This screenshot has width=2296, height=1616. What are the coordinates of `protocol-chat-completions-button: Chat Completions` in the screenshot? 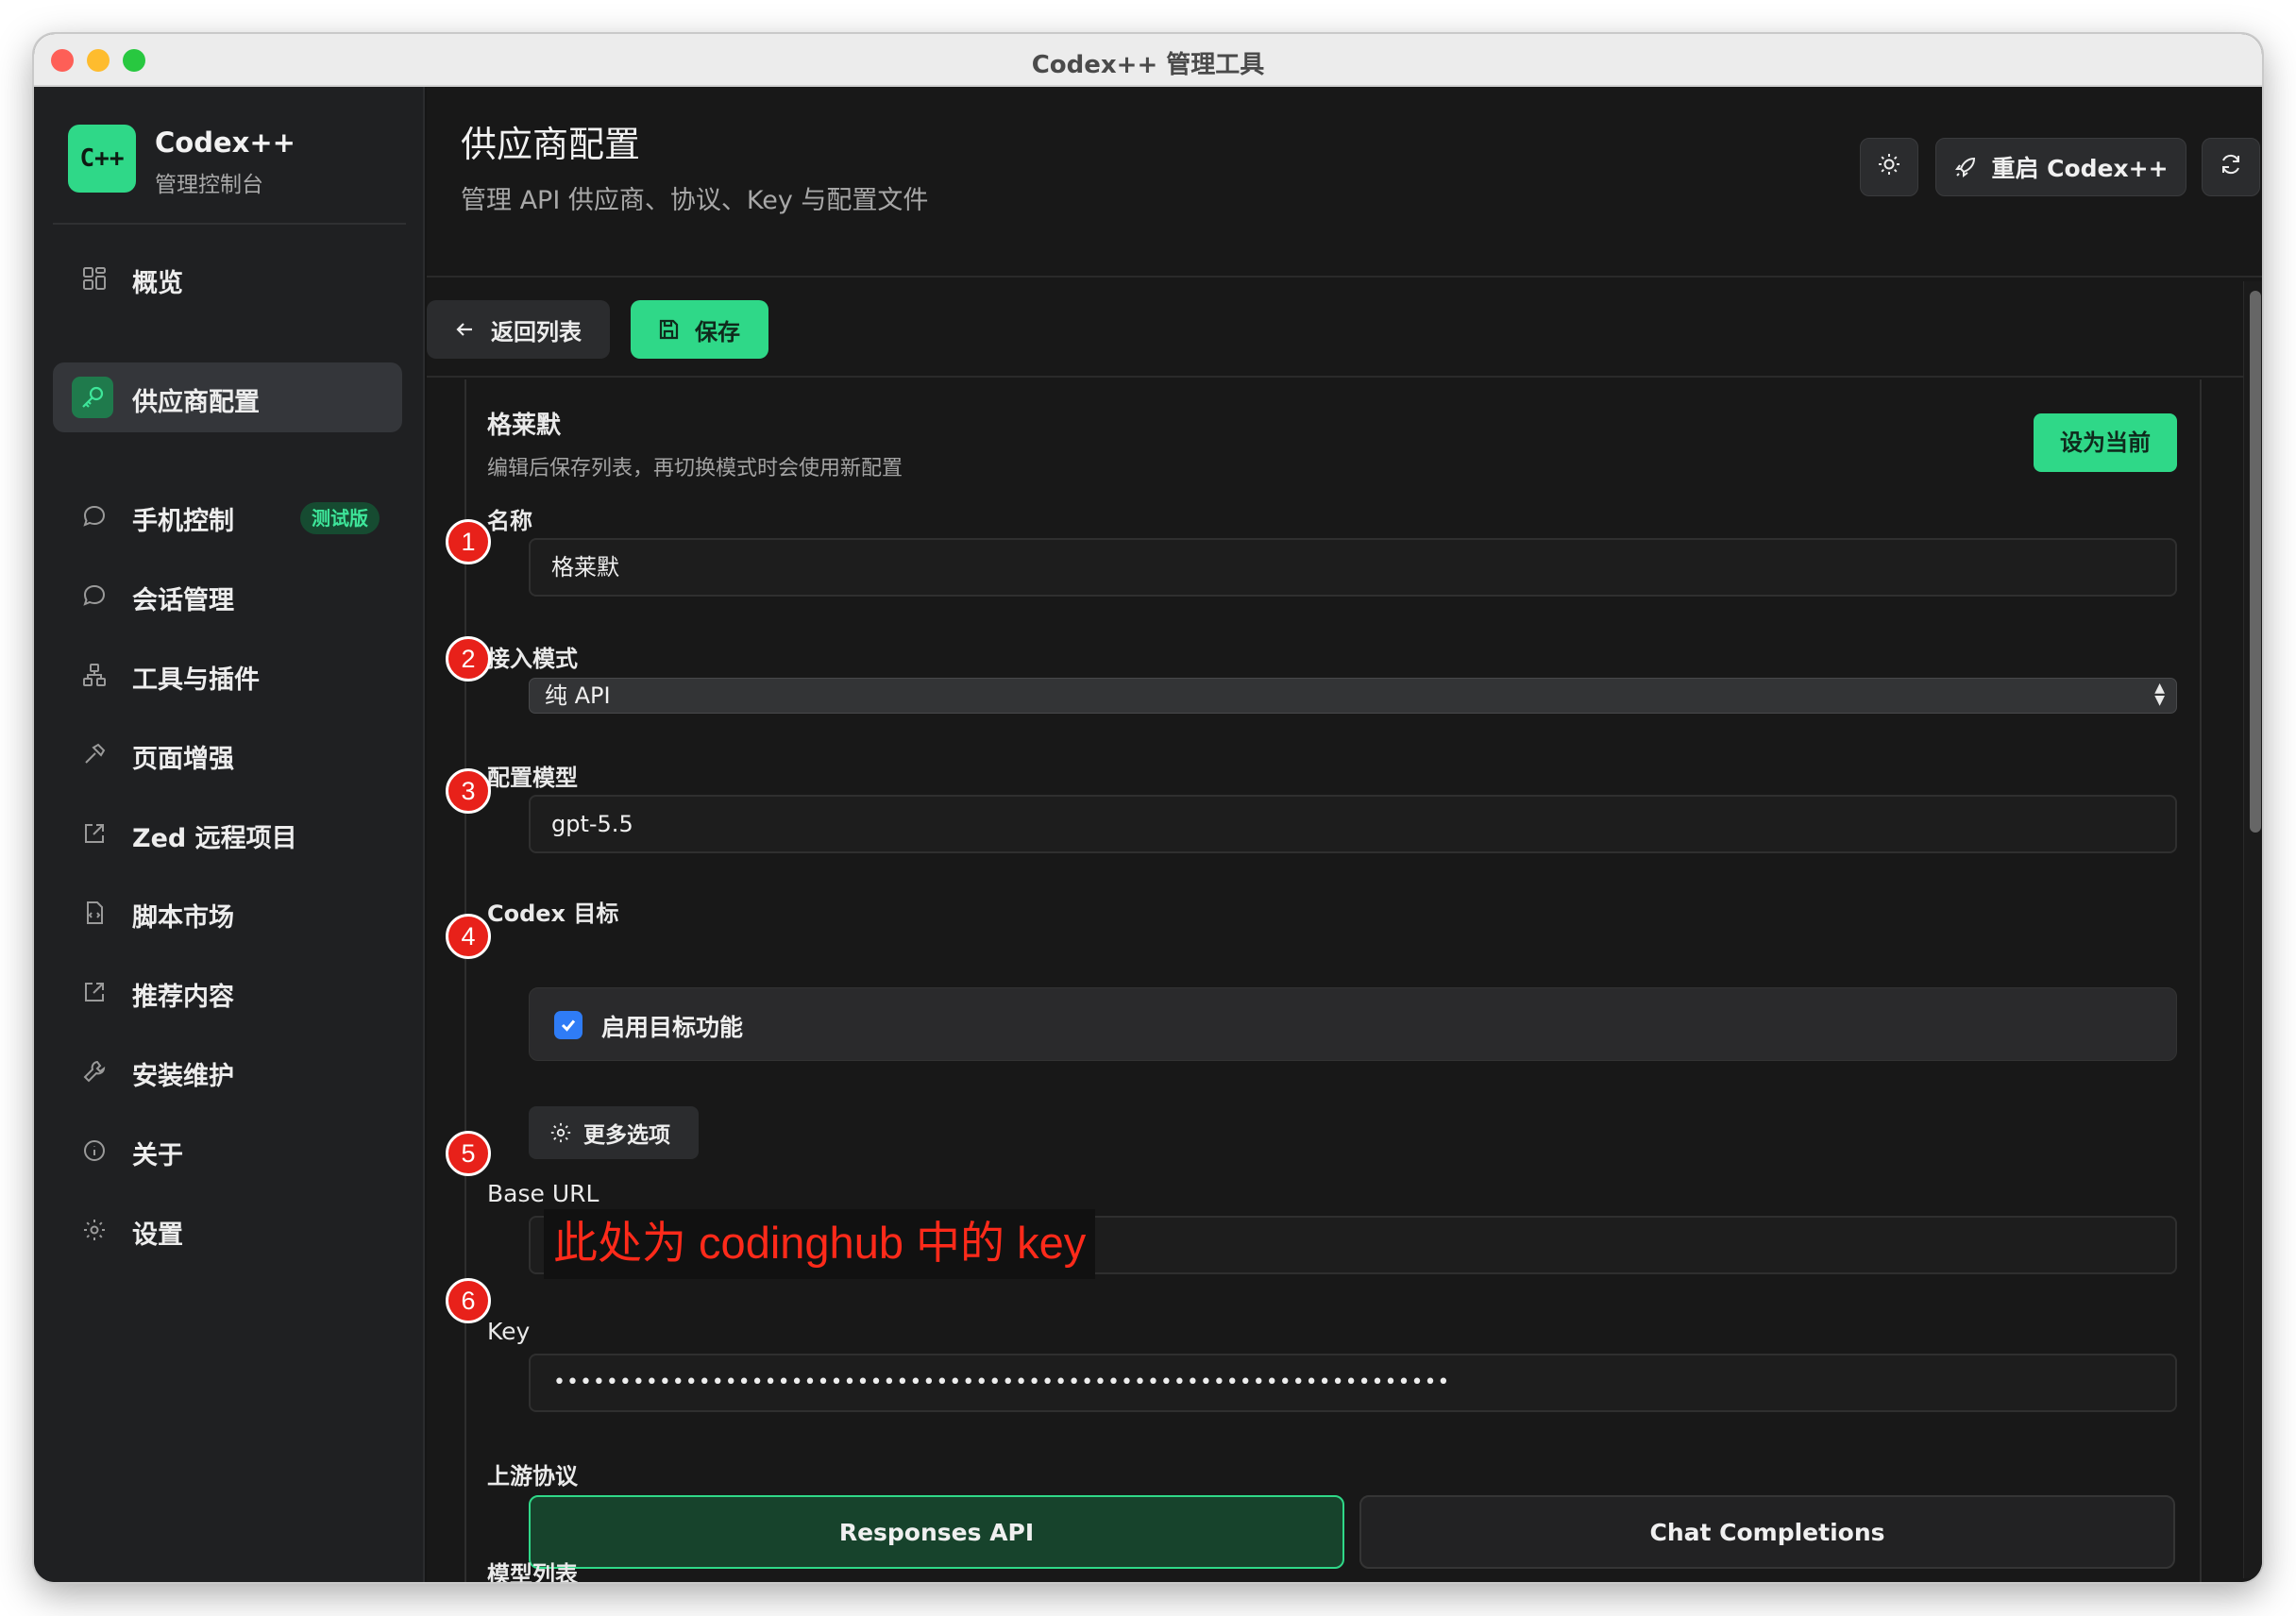 It's located at (1767, 1532).